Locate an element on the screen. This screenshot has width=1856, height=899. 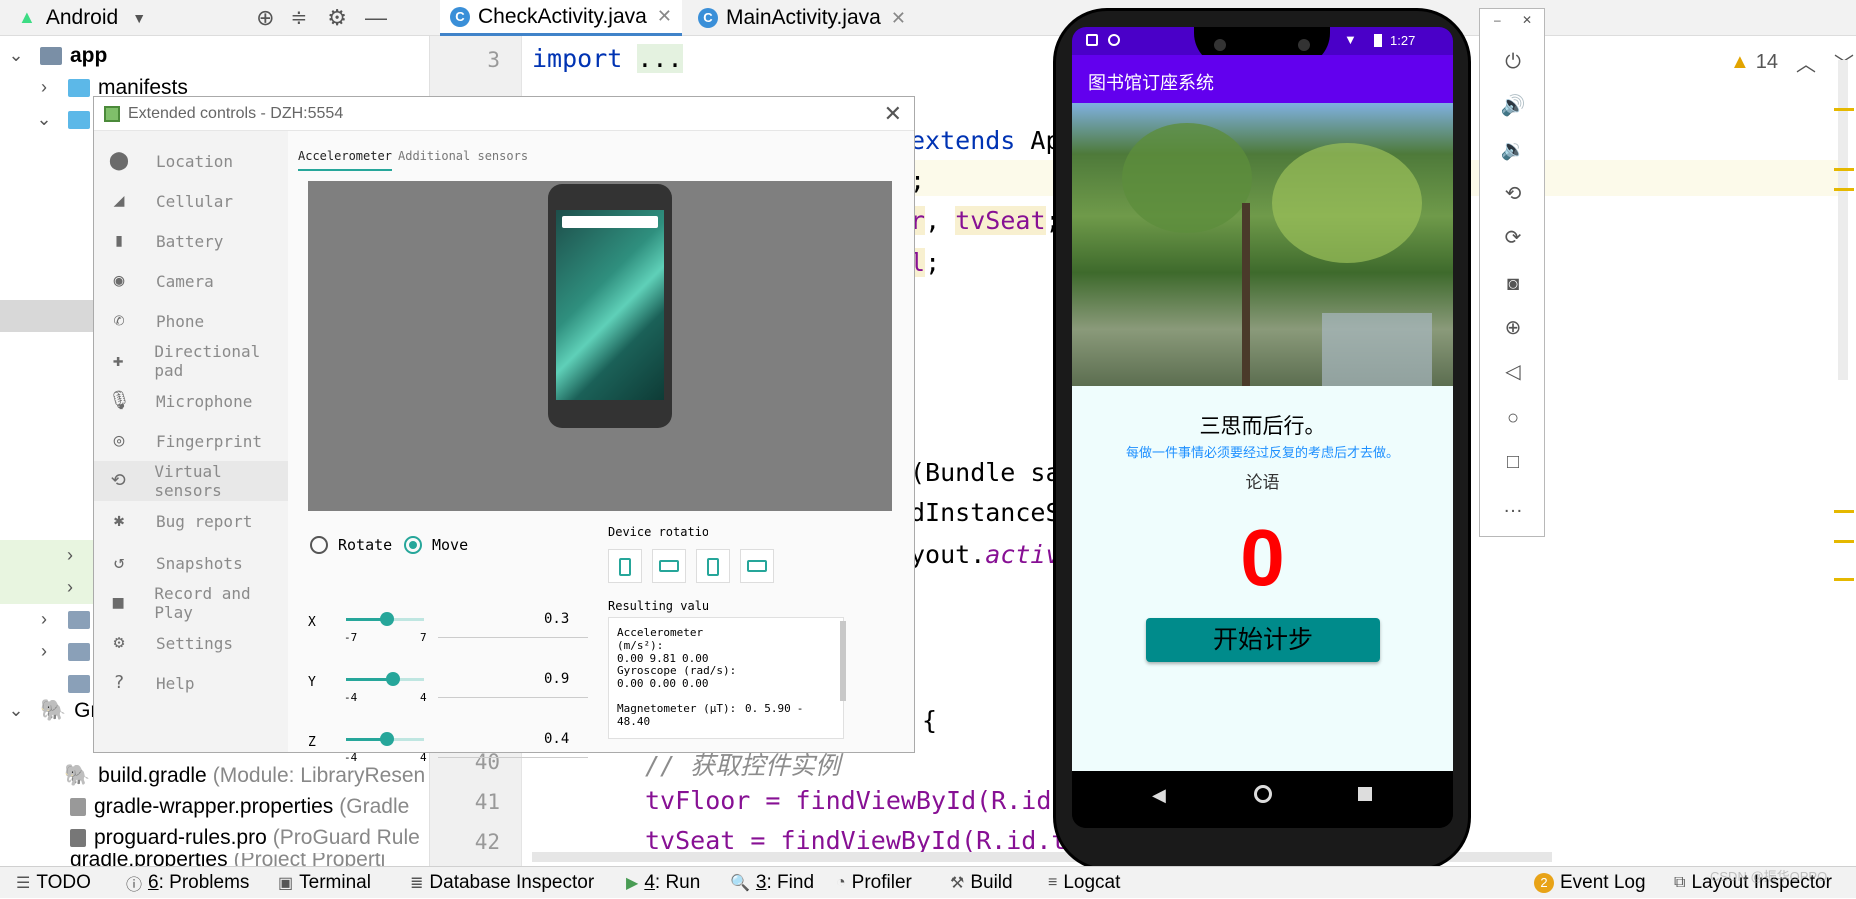
sidebar-item-directional-pad: ✚ Directional pad is located at coordinates (191, 361).